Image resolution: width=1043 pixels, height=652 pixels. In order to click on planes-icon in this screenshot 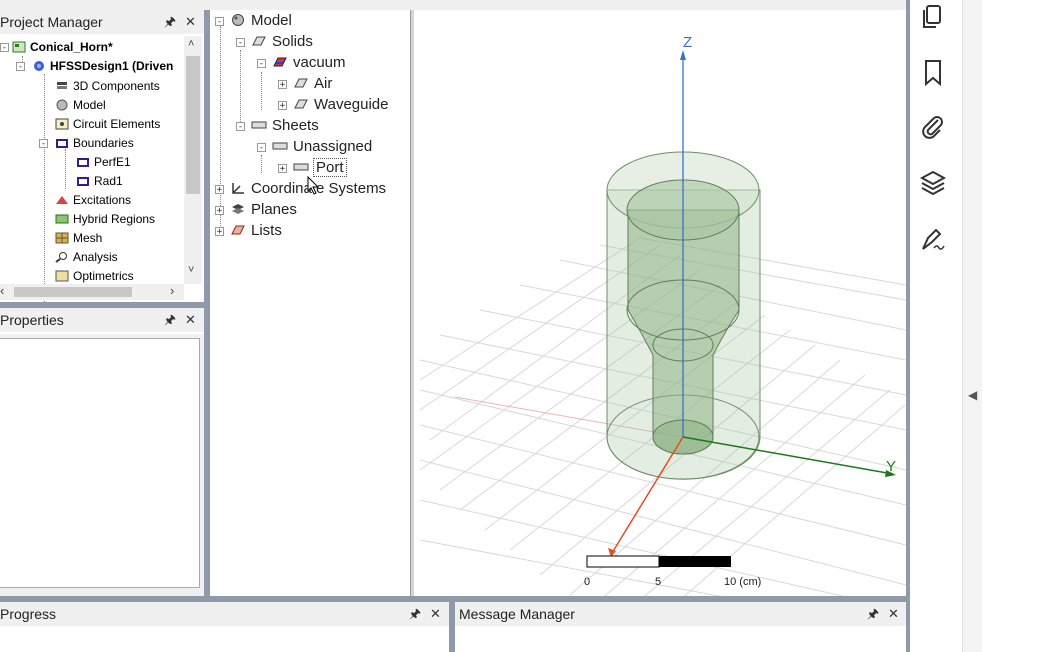, I will do `click(238, 209)`.